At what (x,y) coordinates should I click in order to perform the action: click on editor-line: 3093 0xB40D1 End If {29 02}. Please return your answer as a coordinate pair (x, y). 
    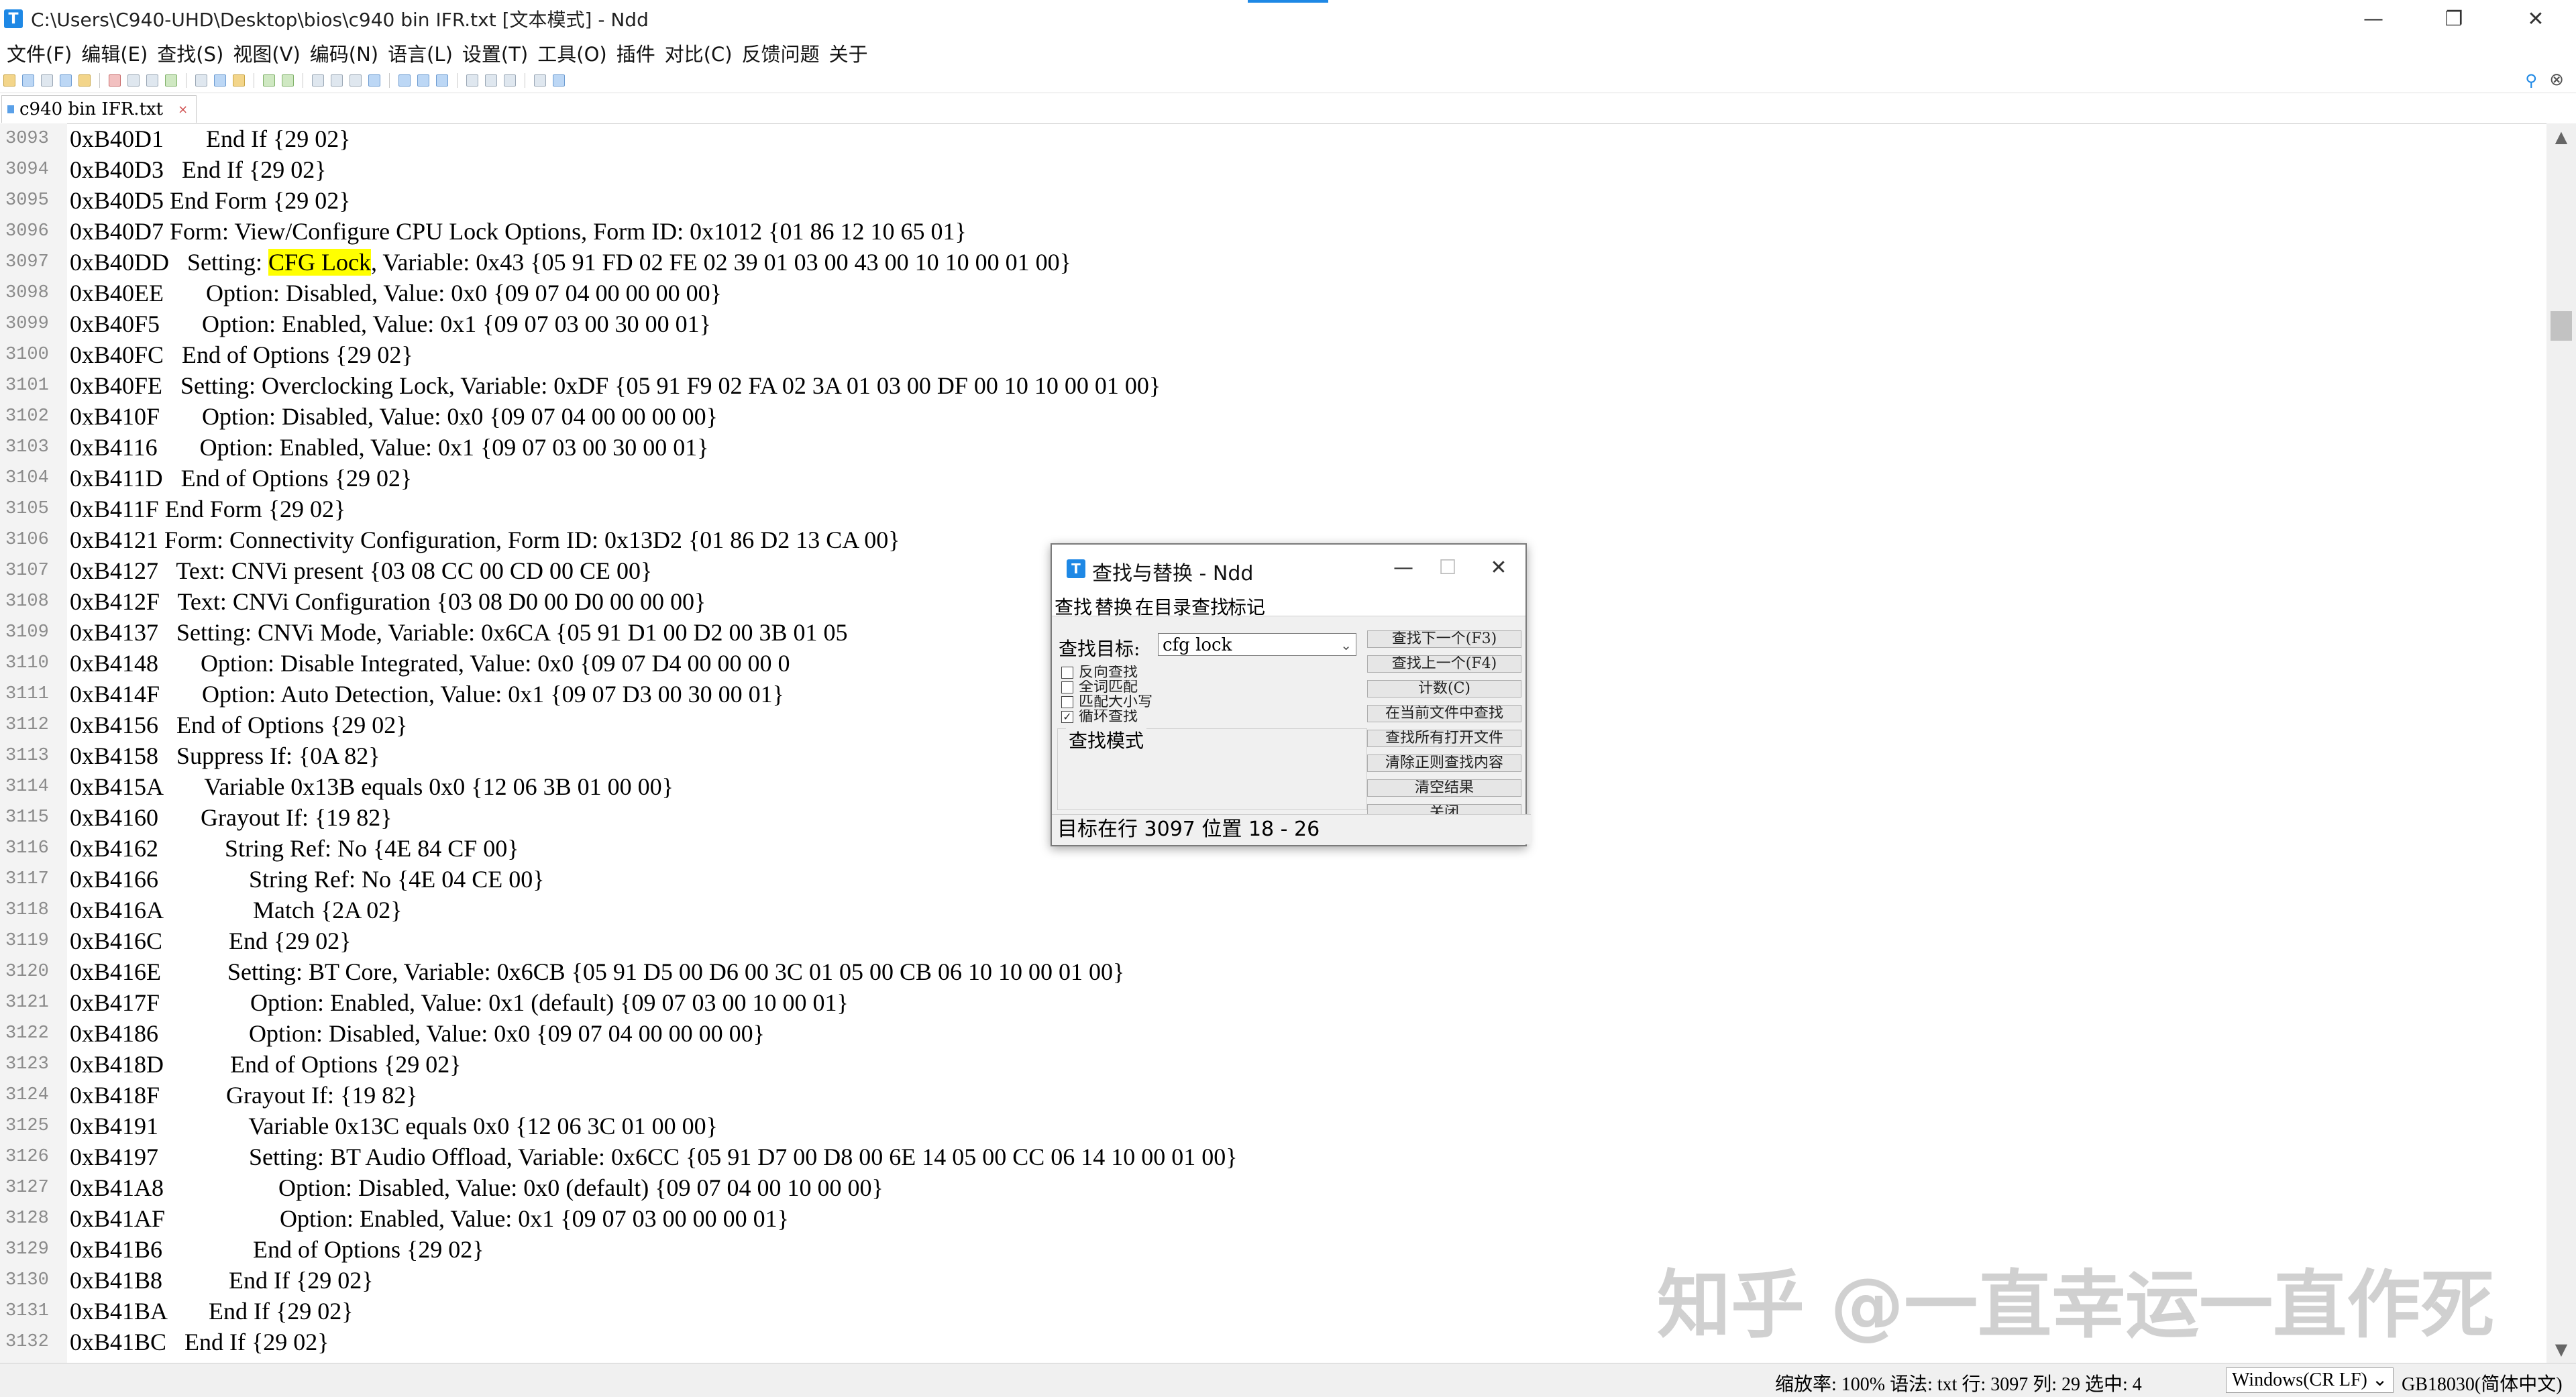
    Looking at the image, I should click on (1273, 138).